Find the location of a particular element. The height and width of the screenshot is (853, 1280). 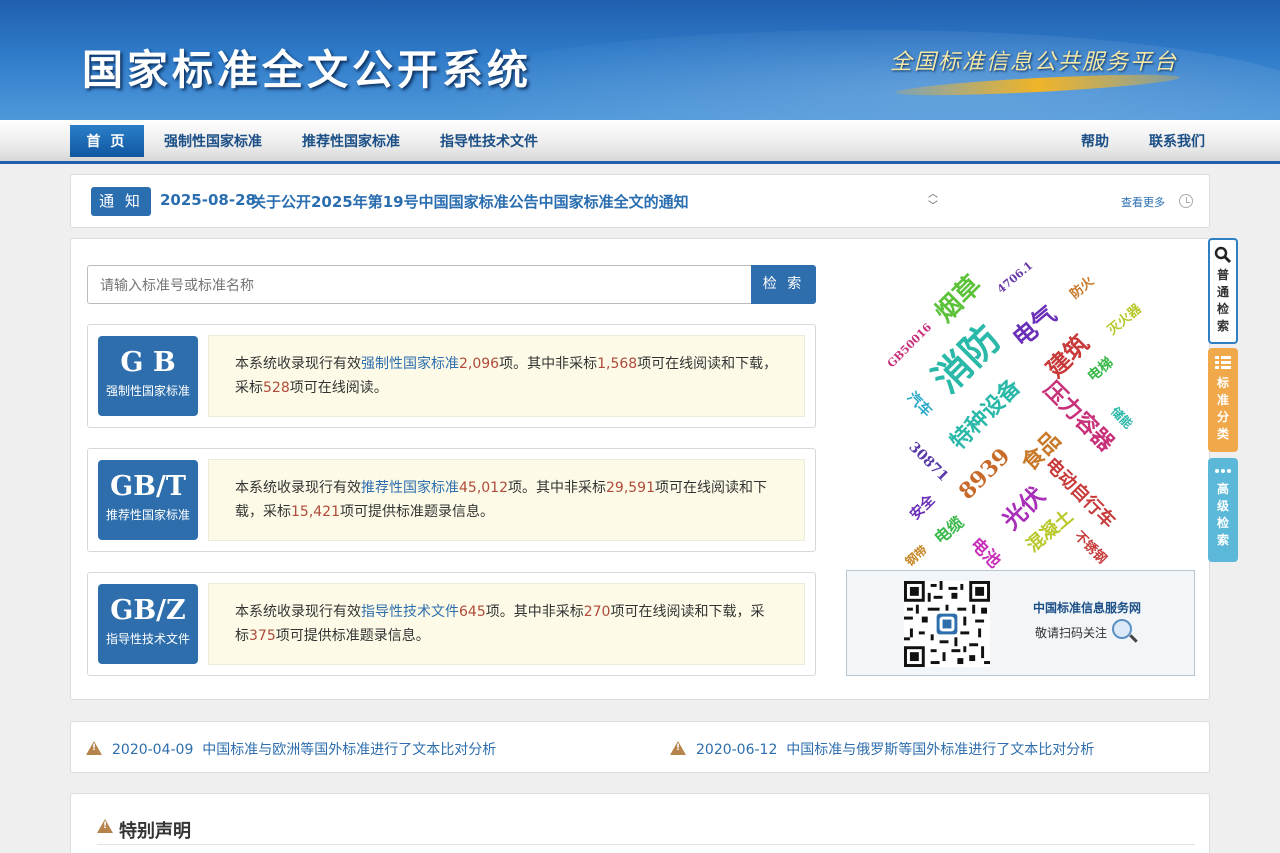

clock-icon is located at coordinates (1186, 201).